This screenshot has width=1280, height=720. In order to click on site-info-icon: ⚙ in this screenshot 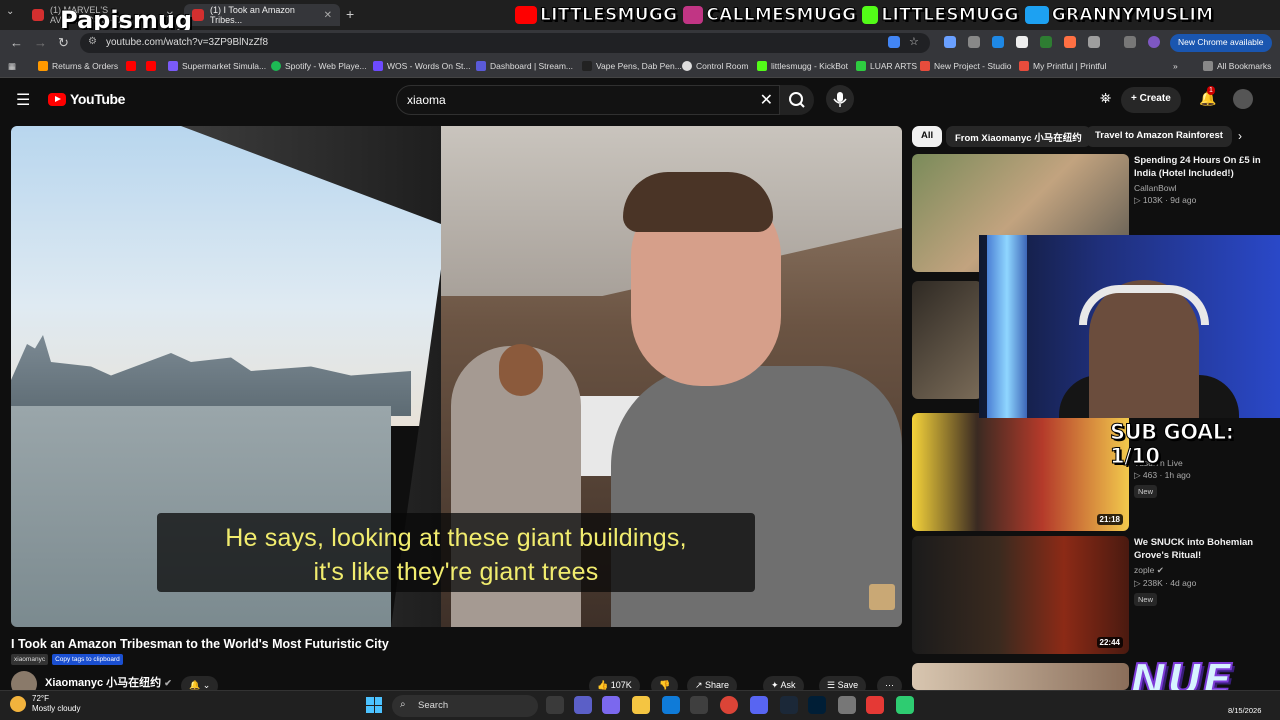, I will do `click(92, 41)`.